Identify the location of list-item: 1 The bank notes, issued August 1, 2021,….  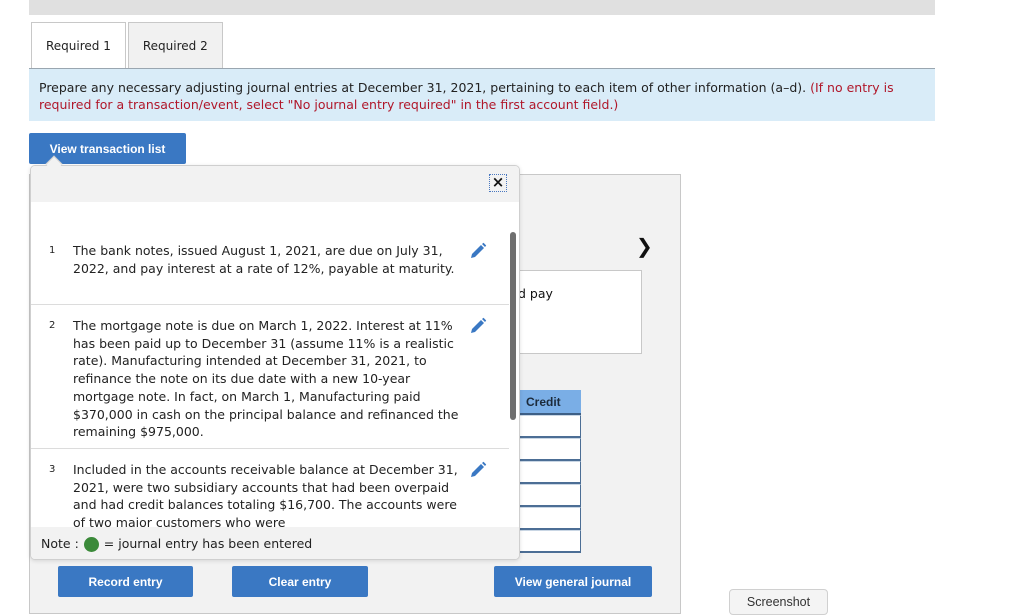
(270, 253).